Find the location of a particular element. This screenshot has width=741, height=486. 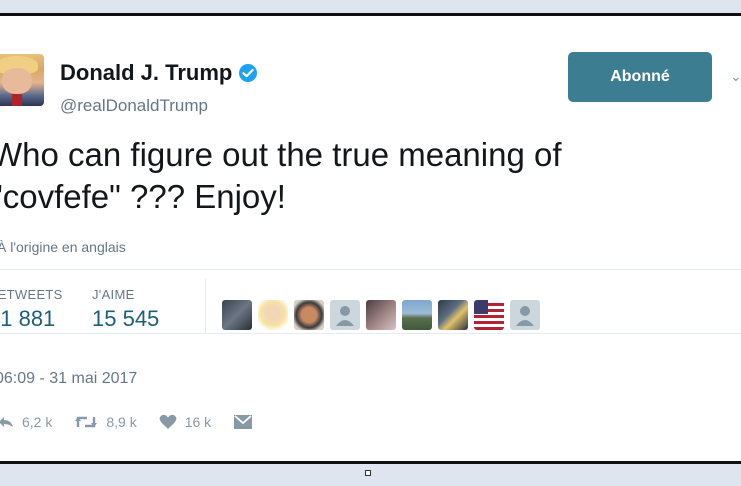

author-name-row: Donald J. Trump is located at coordinates (159, 73).